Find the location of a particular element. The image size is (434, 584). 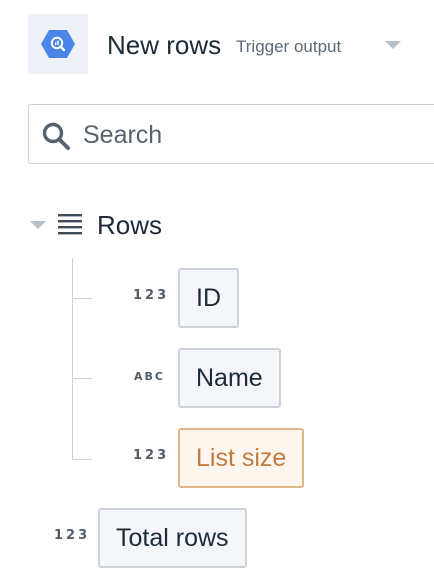

rows-group-label: Rows is located at coordinates (129, 225).